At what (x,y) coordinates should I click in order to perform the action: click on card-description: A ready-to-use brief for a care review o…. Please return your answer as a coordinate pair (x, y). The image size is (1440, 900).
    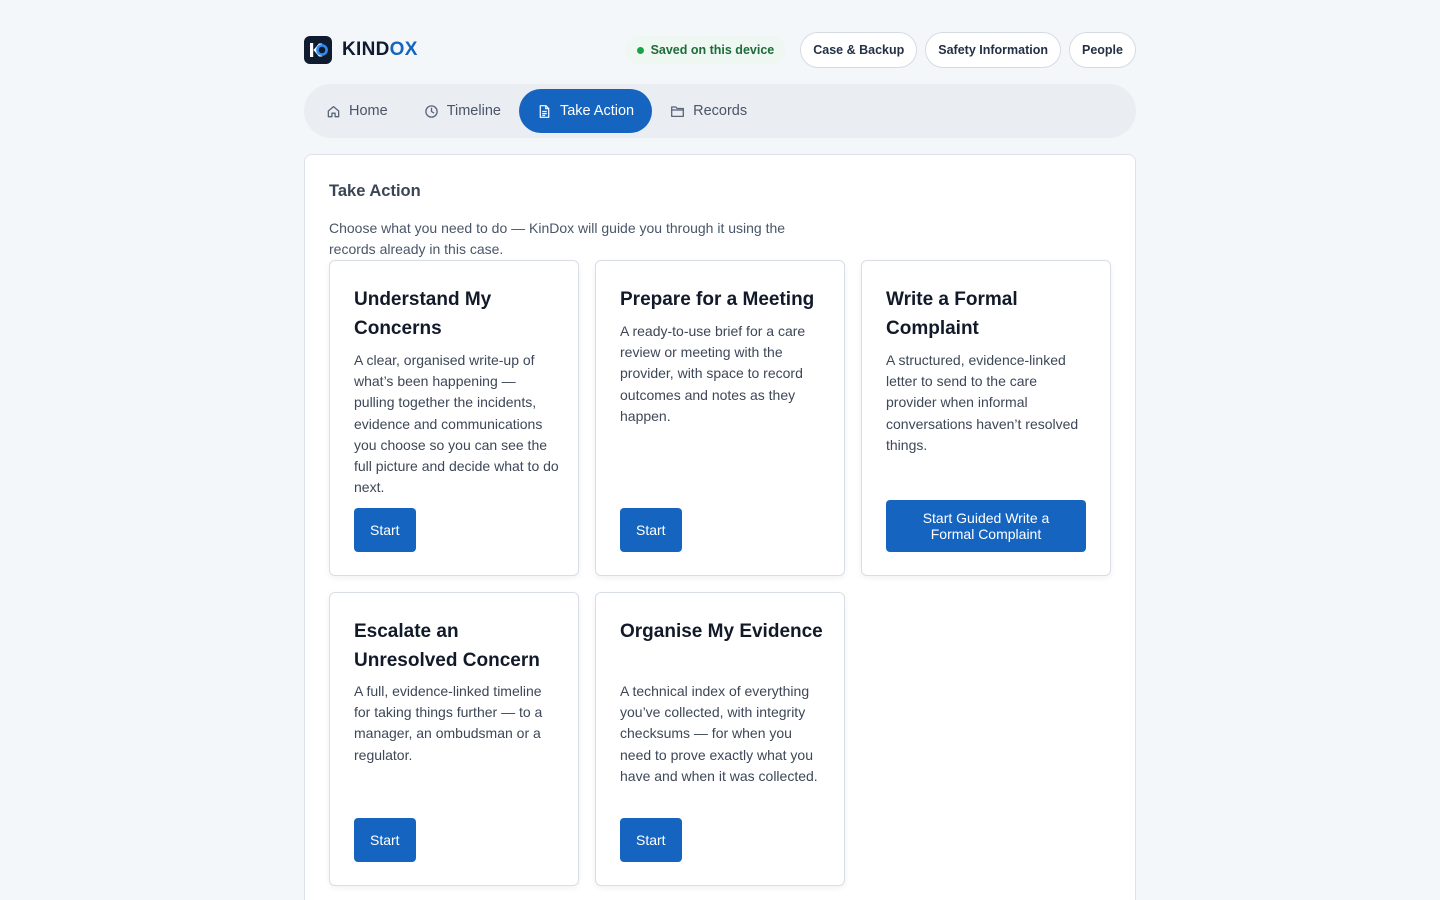
    Looking at the image, I should click on (713, 373).